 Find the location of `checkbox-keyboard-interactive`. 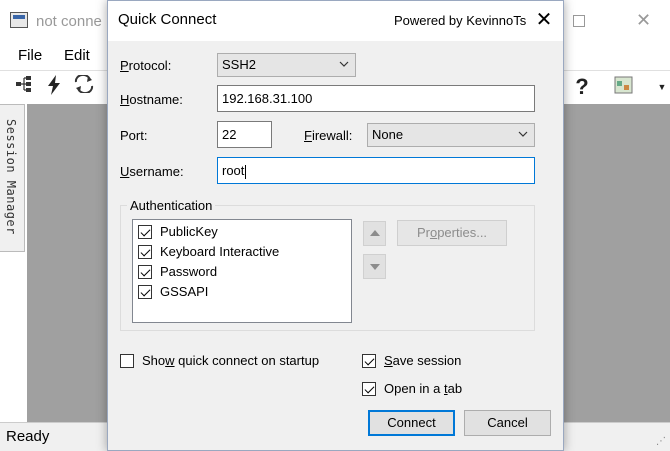

checkbox-keyboard-interactive is located at coordinates (145, 251).